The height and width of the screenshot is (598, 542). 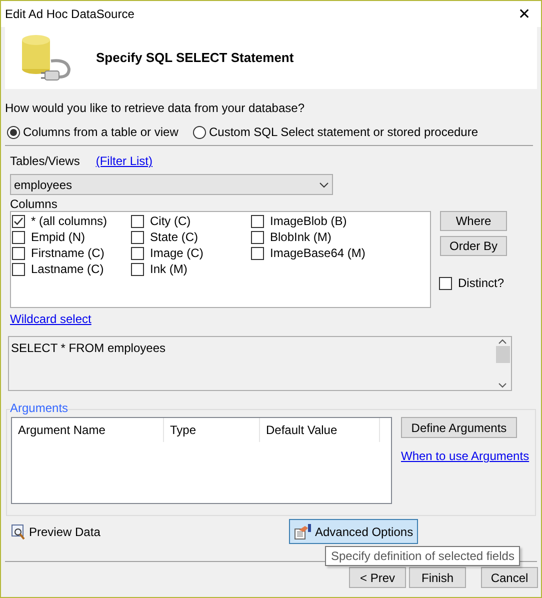 What do you see at coordinates (481, 283) in the screenshot?
I see `checkbox-label: Distinct?` at bounding box center [481, 283].